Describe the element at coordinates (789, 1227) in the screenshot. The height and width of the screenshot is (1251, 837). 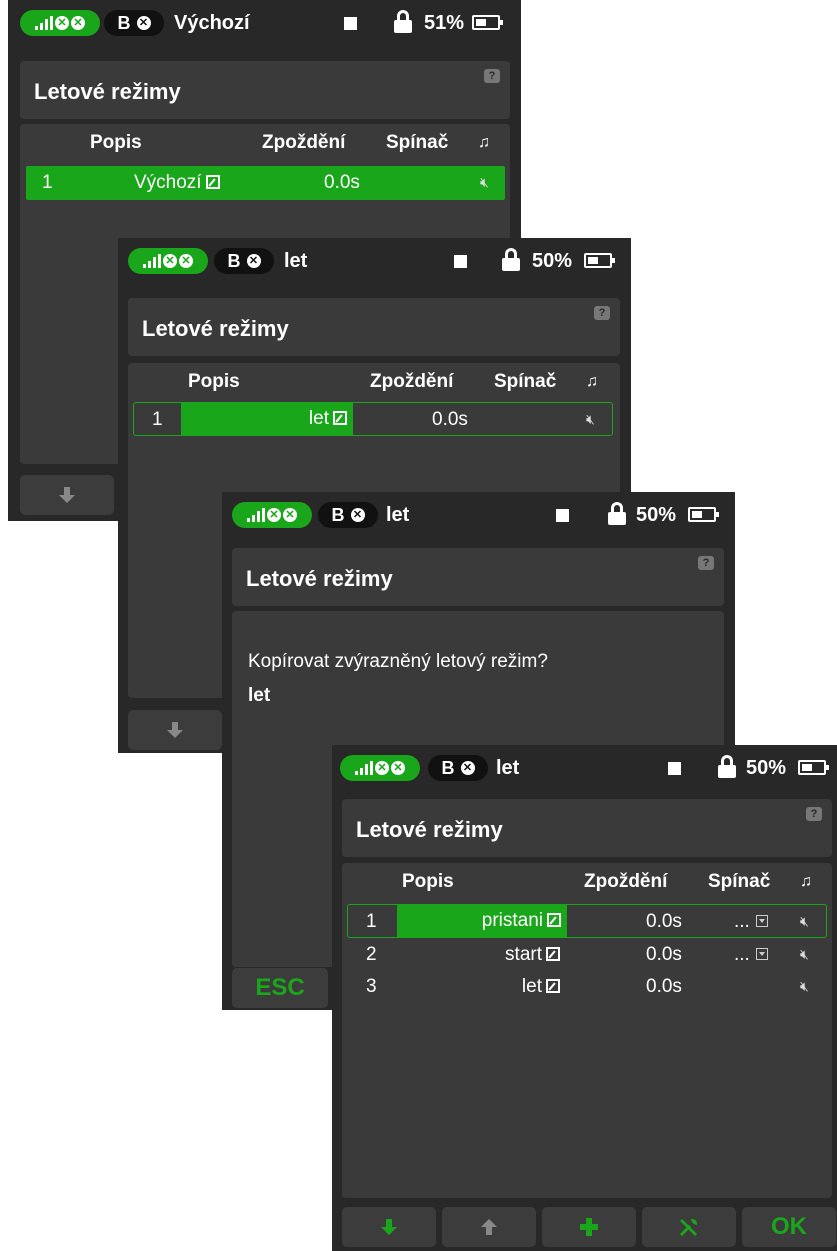
I see `ok-button: OK` at that location.